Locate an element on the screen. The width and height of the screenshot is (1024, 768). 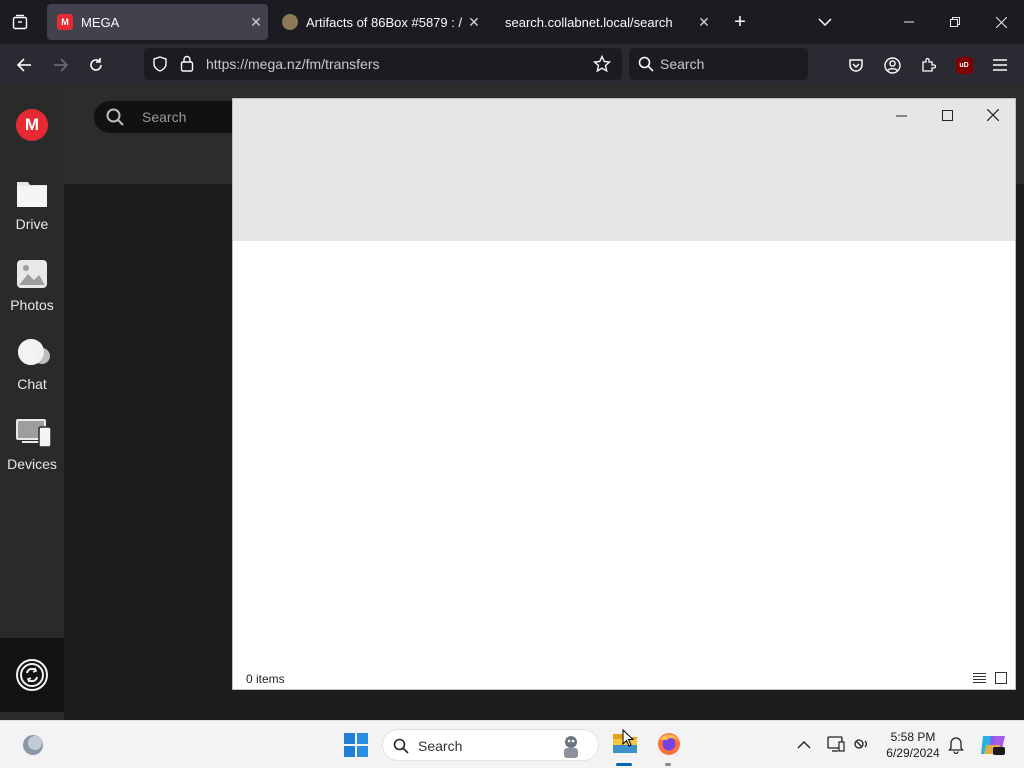
chat-bubble-icon is located at coordinates (33, 354).